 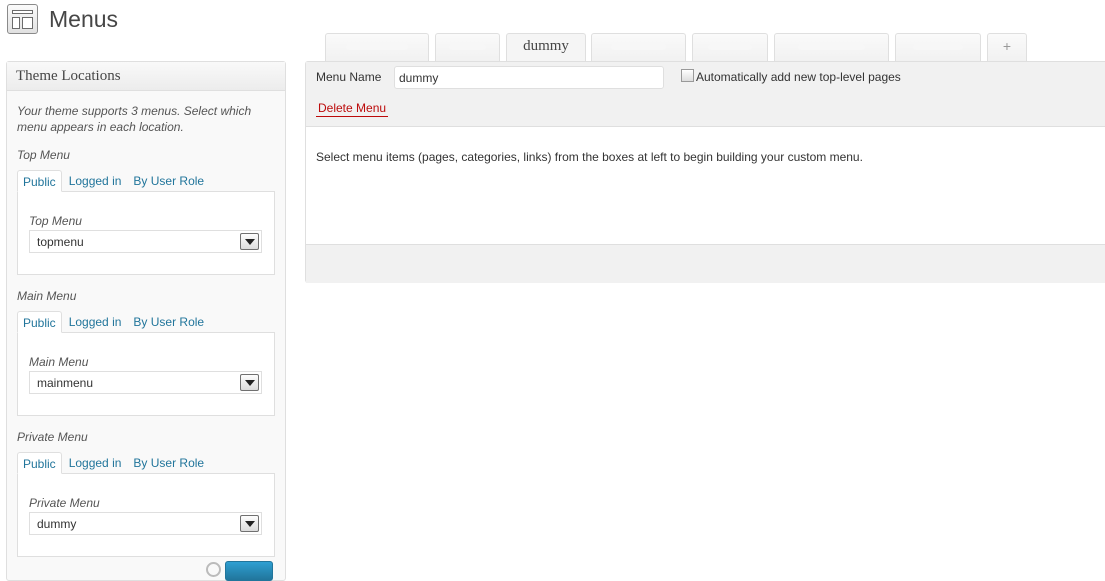 I want to click on page-title: Menus, so click(x=84, y=18).